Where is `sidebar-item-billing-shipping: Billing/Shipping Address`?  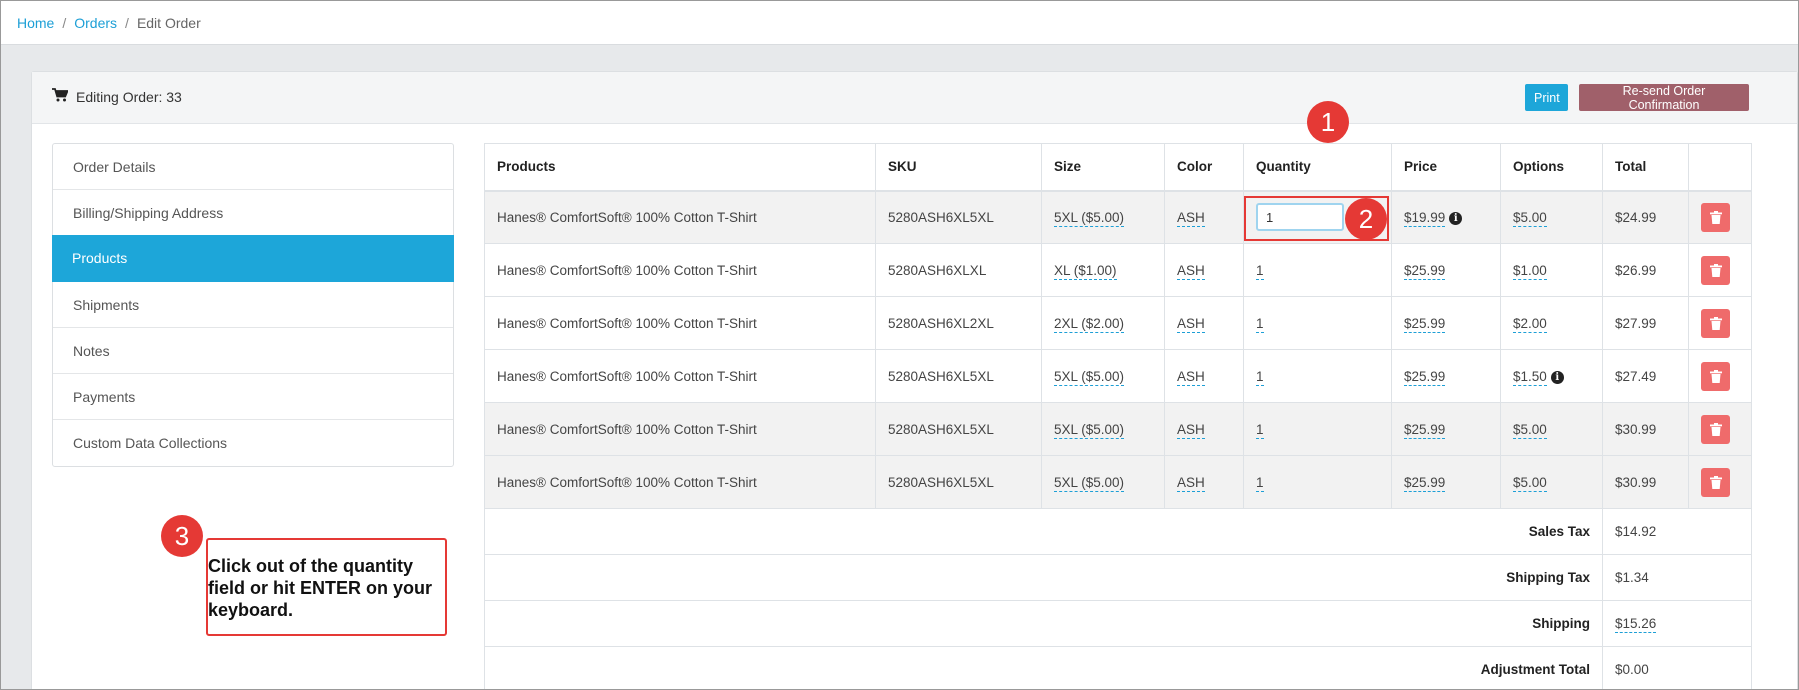 sidebar-item-billing-shipping: Billing/Shipping Address is located at coordinates (253, 213).